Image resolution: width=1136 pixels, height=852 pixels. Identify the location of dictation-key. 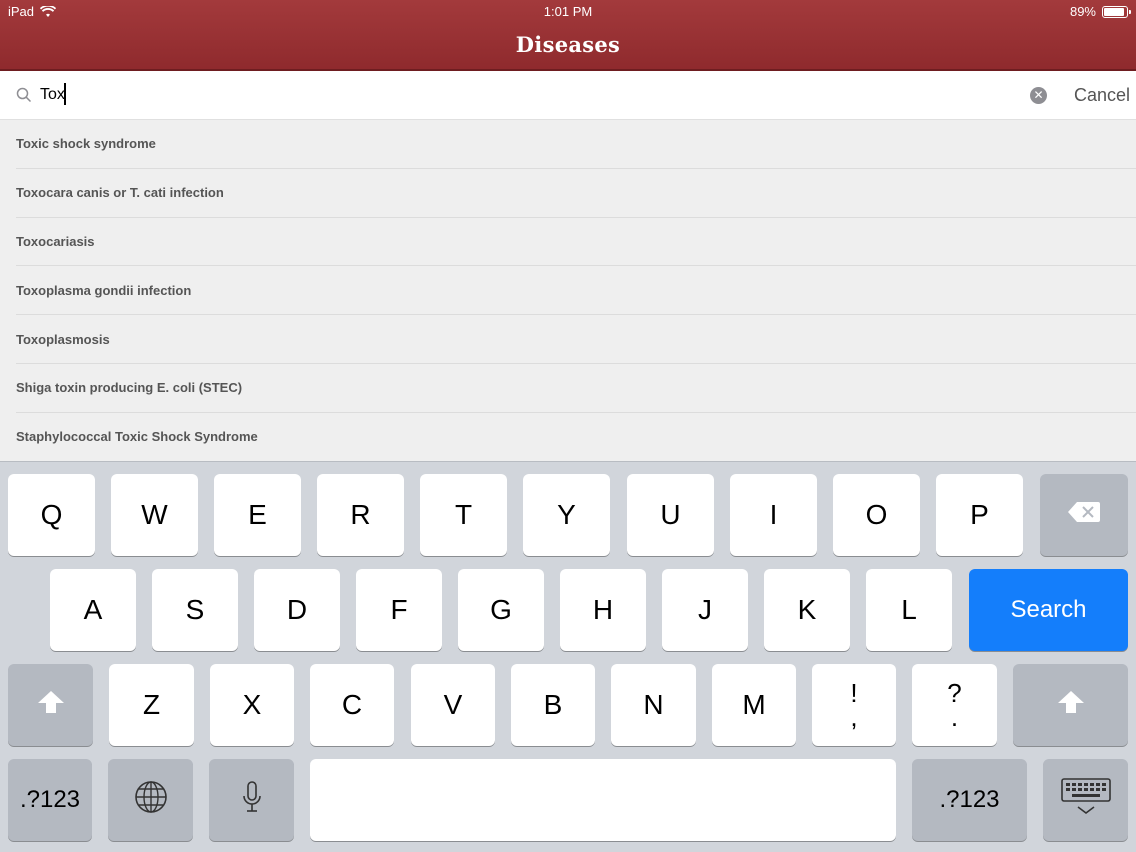
(251, 800).